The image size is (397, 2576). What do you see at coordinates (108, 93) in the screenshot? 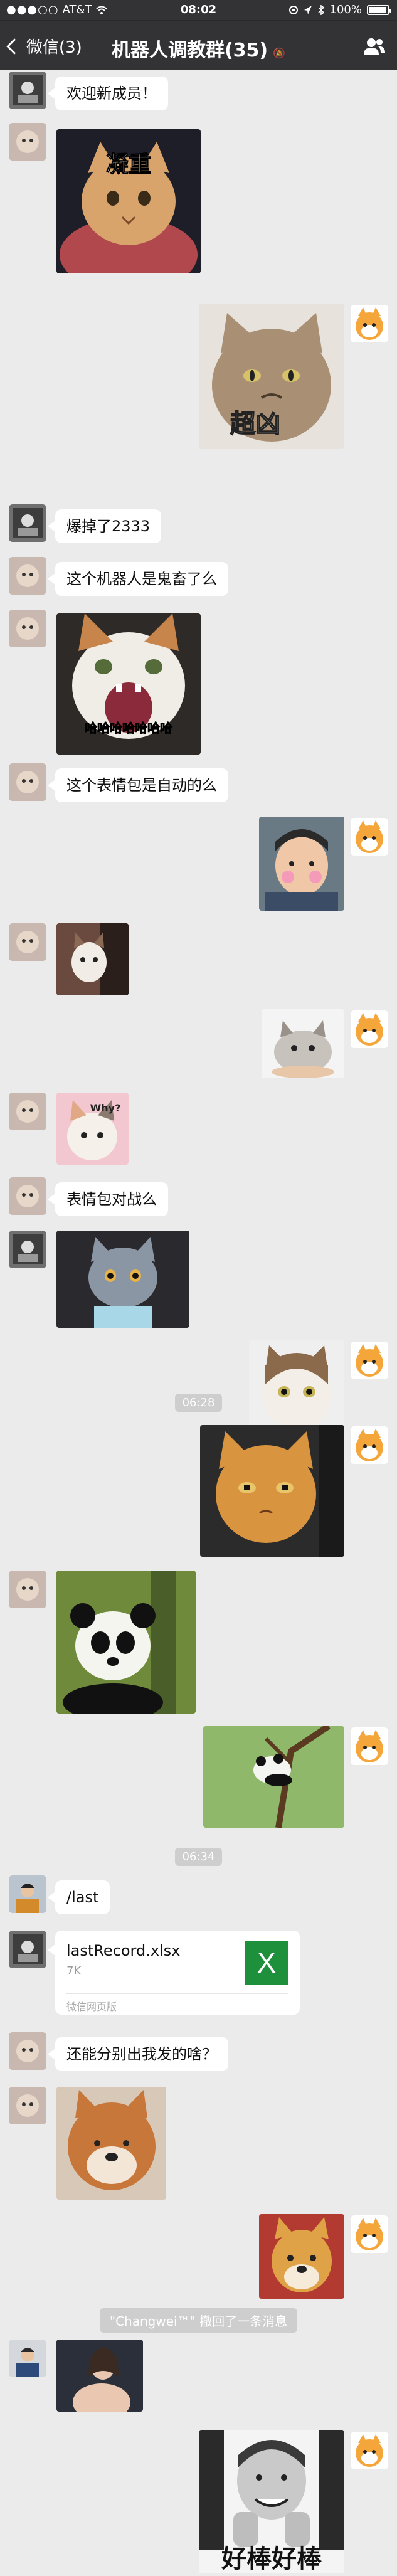
I see `message-text: 欢迎新成员！` at bounding box center [108, 93].